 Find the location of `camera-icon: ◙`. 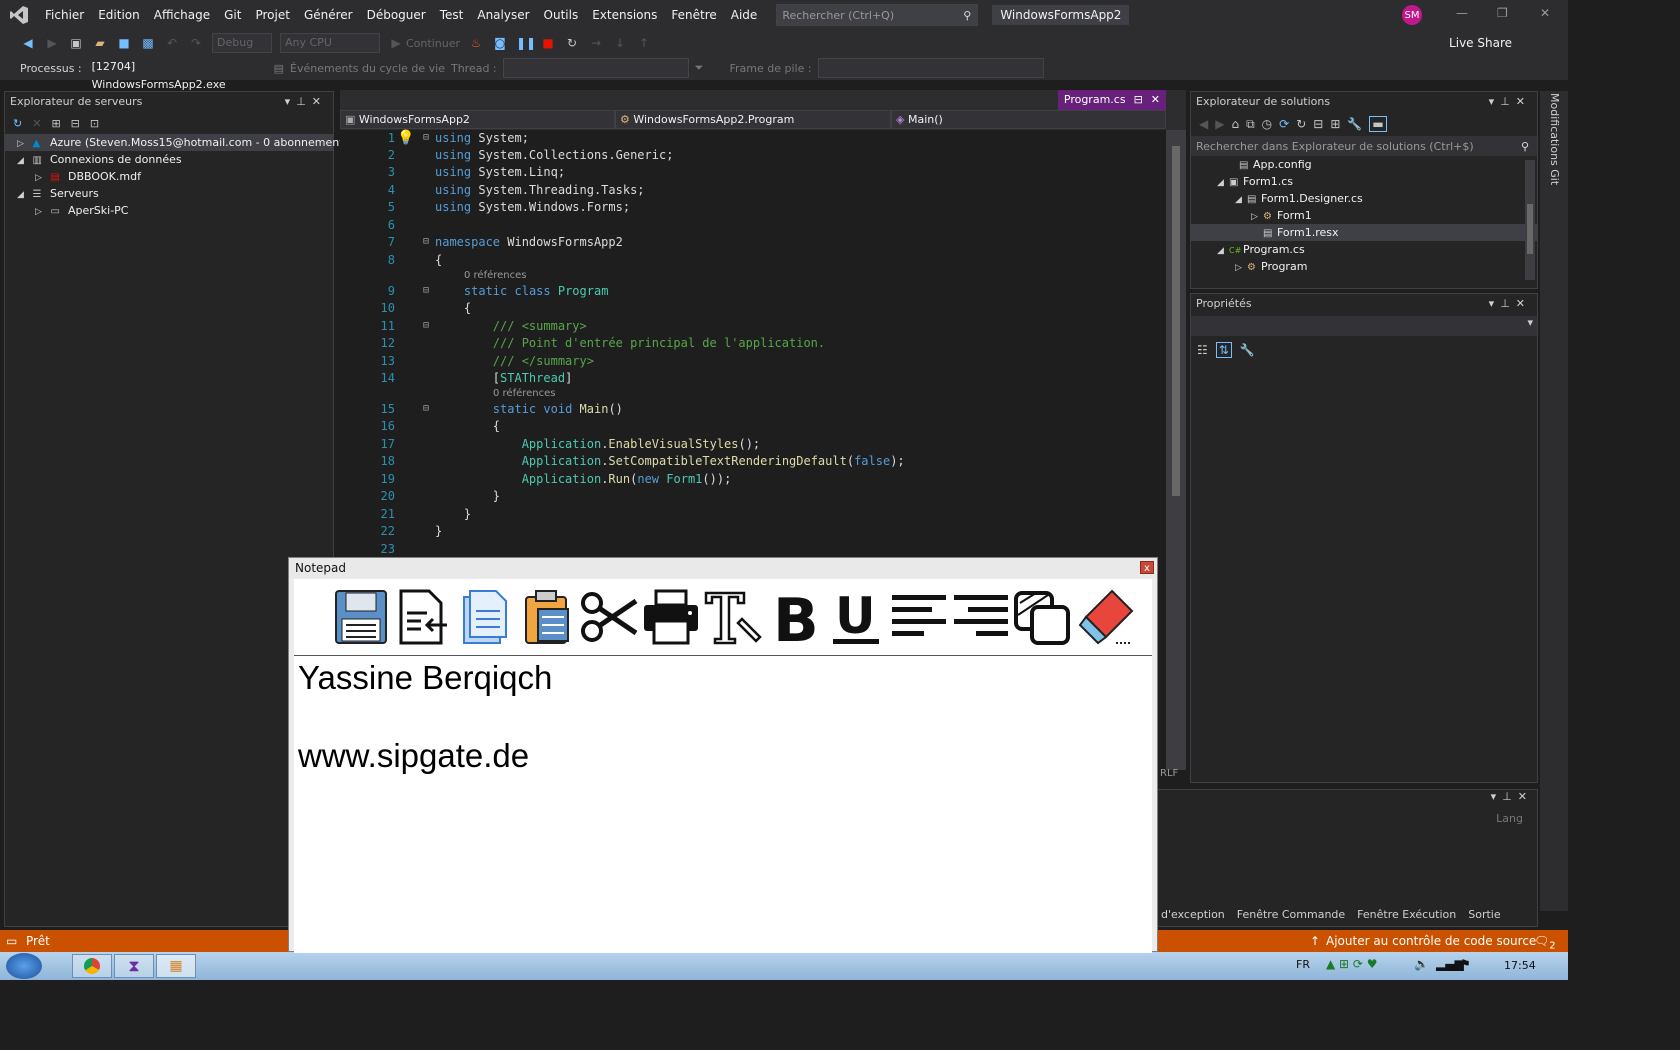

camera-icon: ◙ is located at coordinates (500, 43).